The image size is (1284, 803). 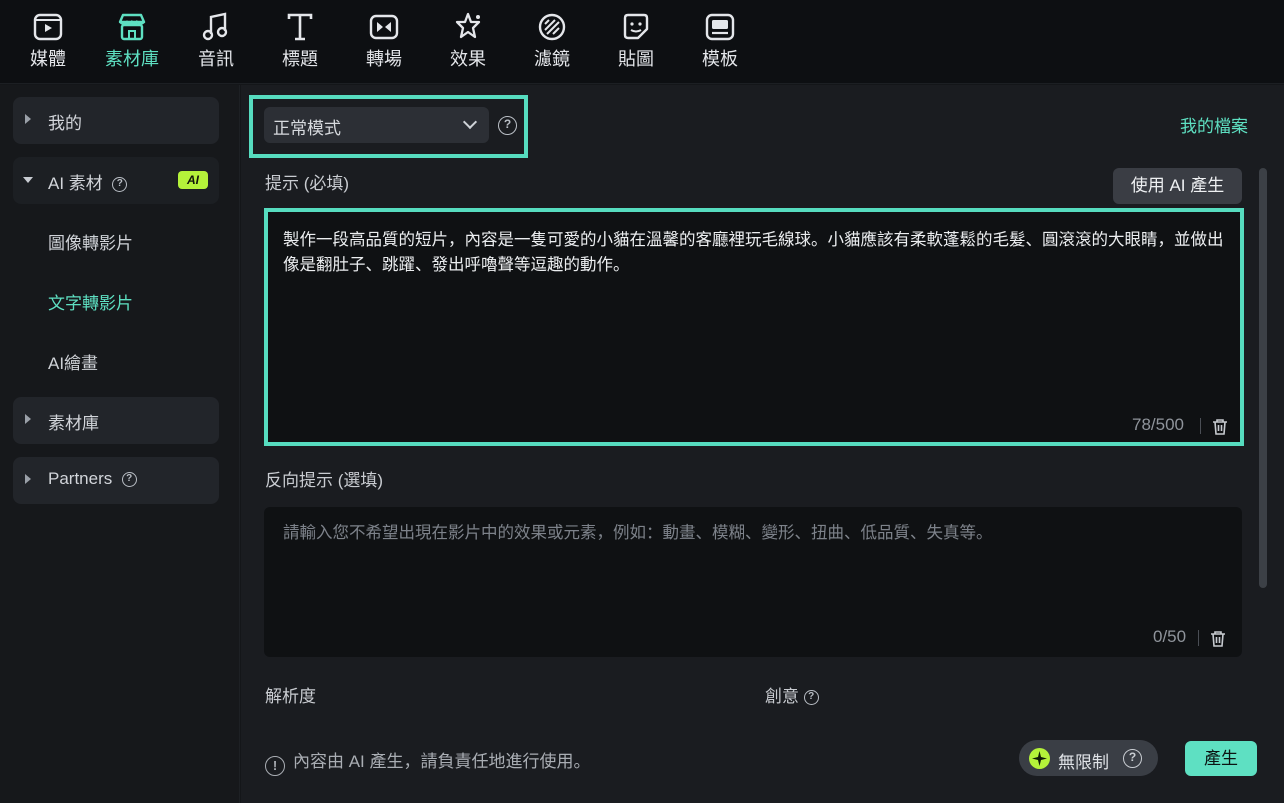 I want to click on sidebar-item-label: 我的, so click(x=65, y=123).